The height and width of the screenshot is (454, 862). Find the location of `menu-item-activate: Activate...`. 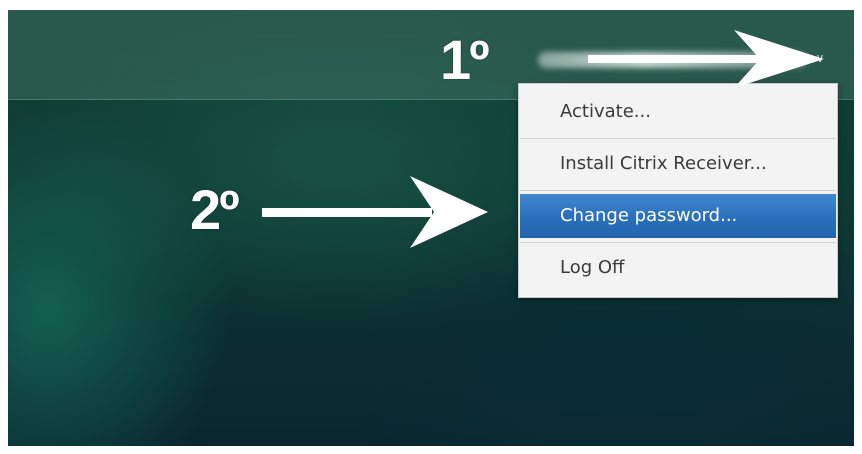

menu-item-activate: Activate... is located at coordinates (678, 112).